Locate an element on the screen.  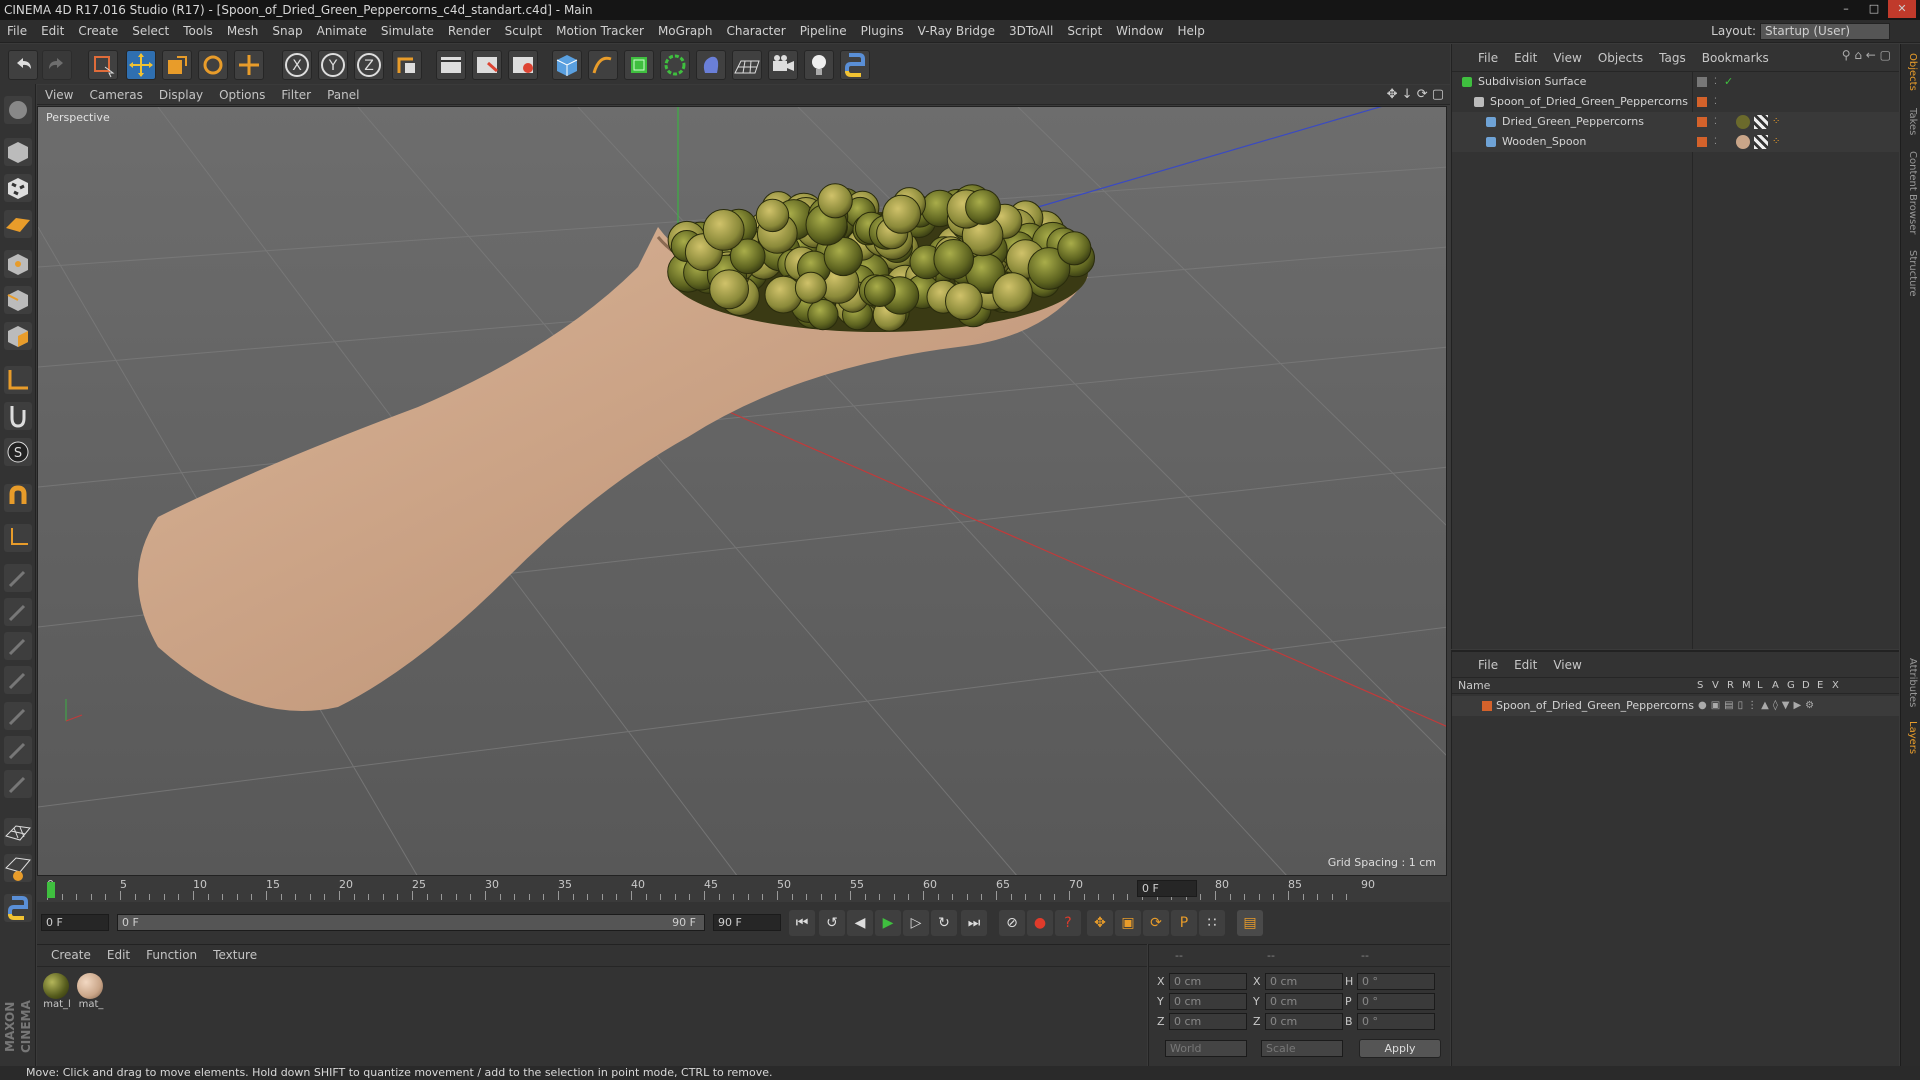
objects-menu-tags: Tags is located at coordinates (1672, 58).